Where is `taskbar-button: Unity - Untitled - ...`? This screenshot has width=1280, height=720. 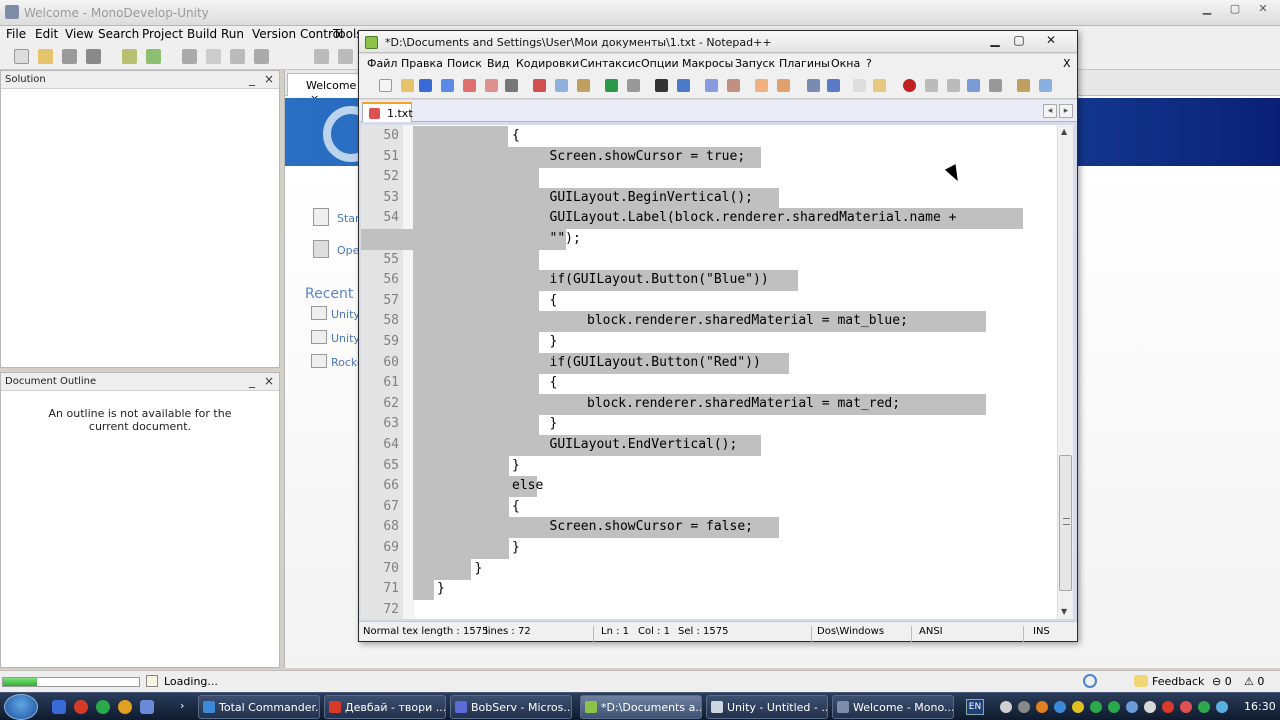
taskbar-button: Unity - Untitled - ... is located at coordinates (767, 707).